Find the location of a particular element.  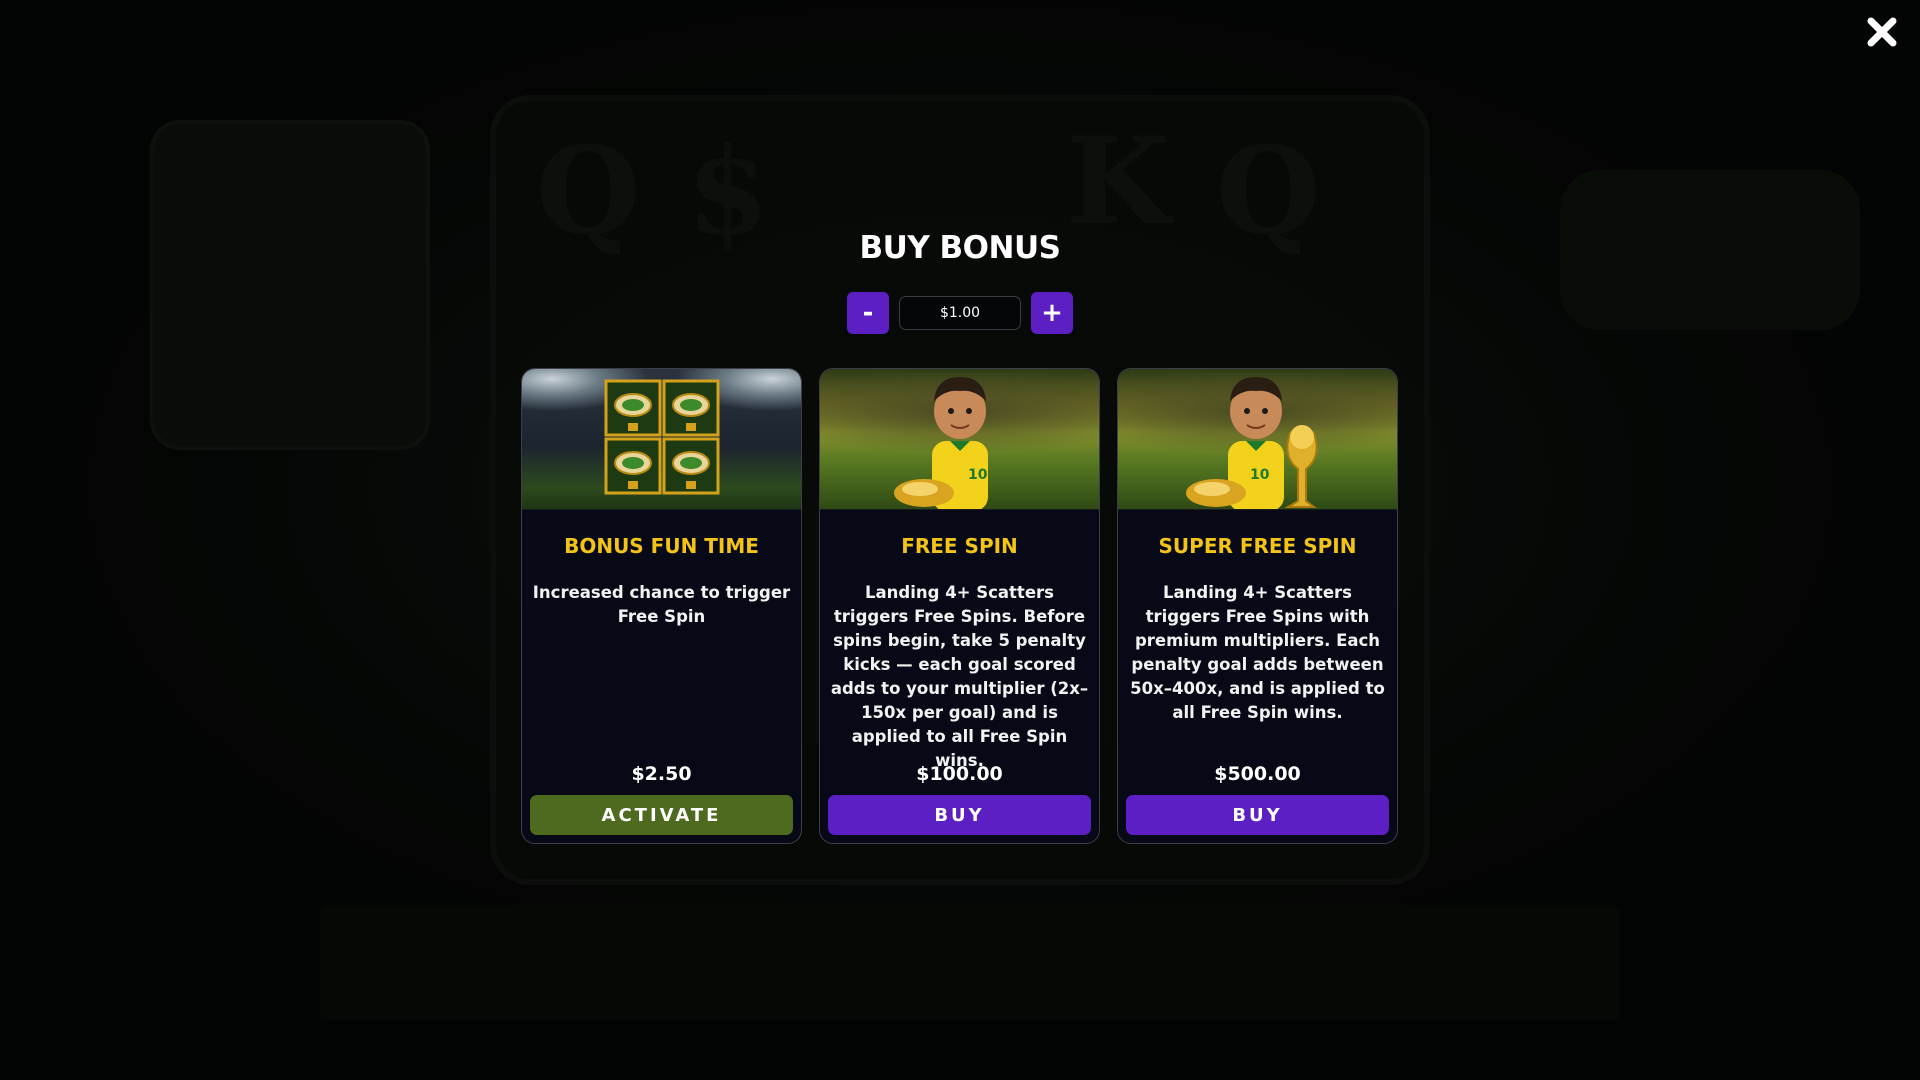

card-price: $2.50 is located at coordinates (661, 774).